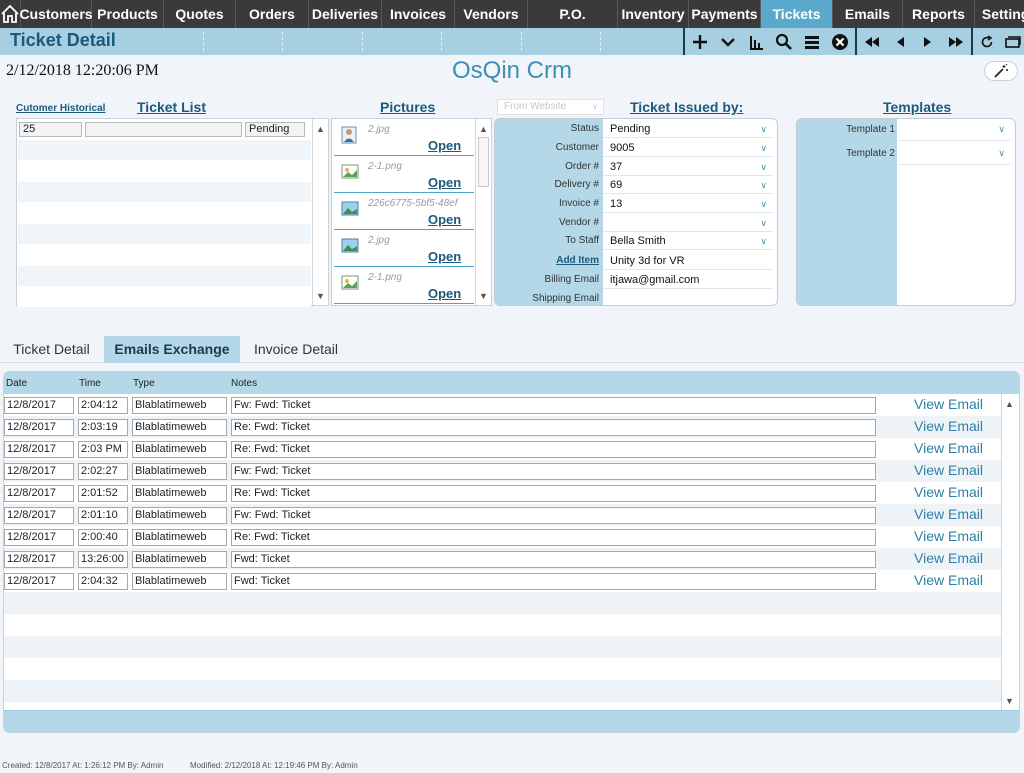 The image size is (1024, 773). What do you see at coordinates (840, 41) in the screenshot?
I see `delete-button` at bounding box center [840, 41].